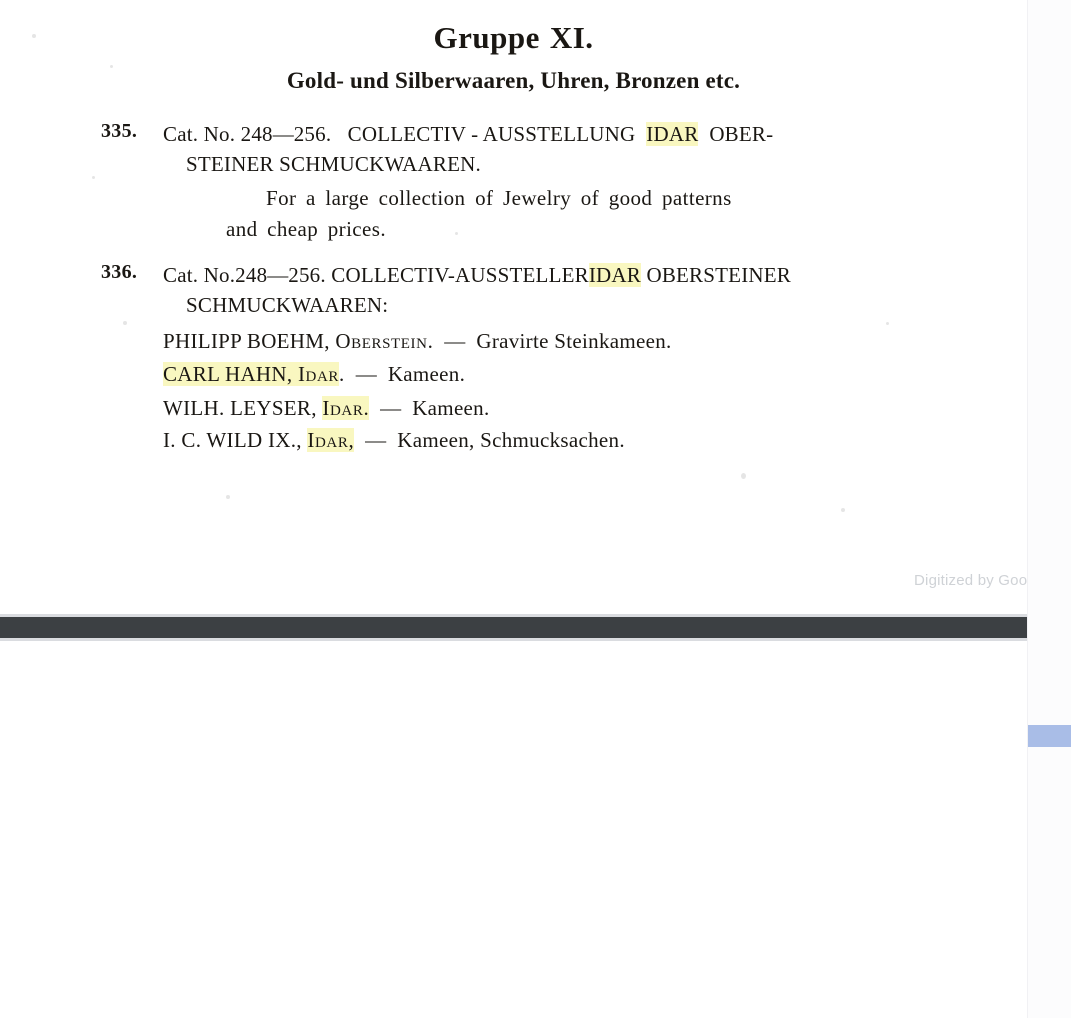 Image resolution: width=1071 pixels, height=1018 pixels. I want to click on maker-place: Oberstein, so click(381, 341).